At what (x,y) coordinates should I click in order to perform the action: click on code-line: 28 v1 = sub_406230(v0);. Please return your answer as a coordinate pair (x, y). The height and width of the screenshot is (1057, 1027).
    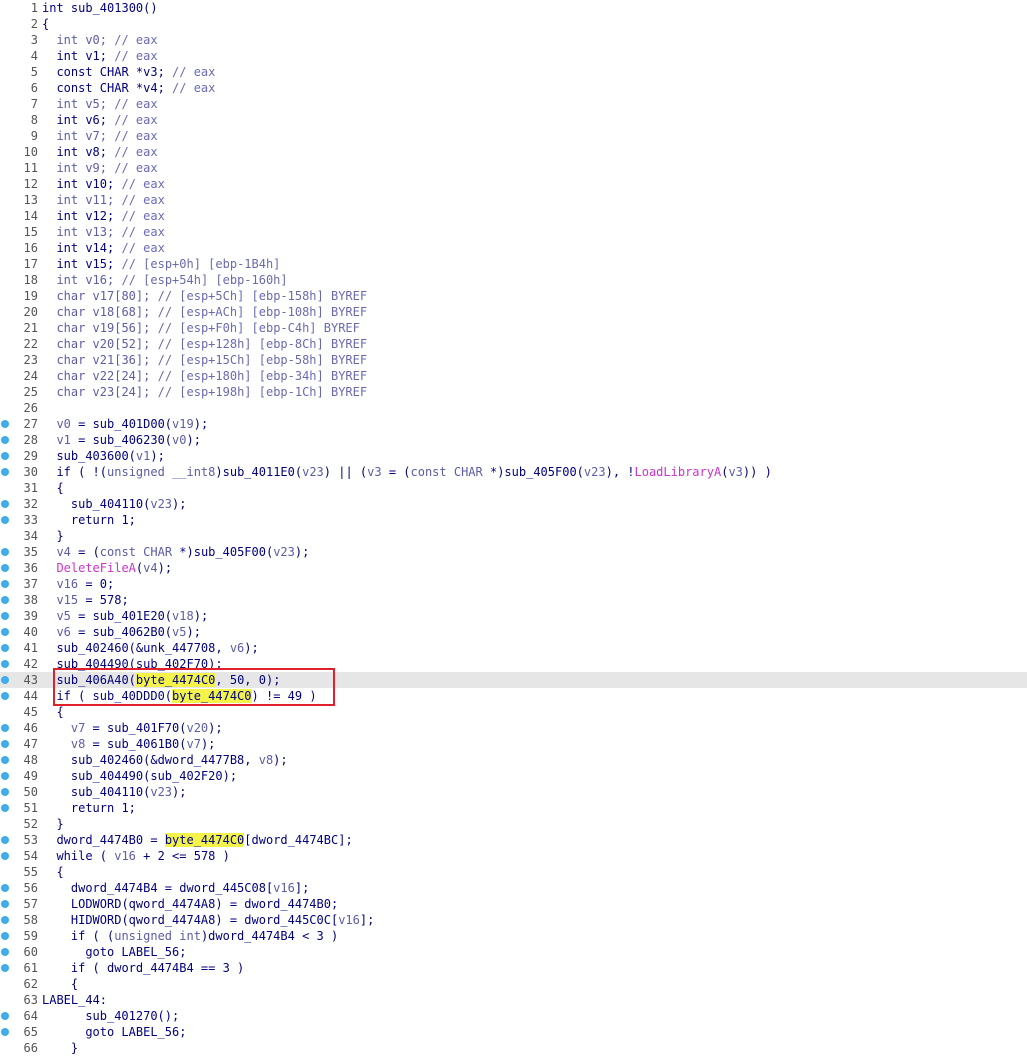
    Looking at the image, I should click on (513, 440).